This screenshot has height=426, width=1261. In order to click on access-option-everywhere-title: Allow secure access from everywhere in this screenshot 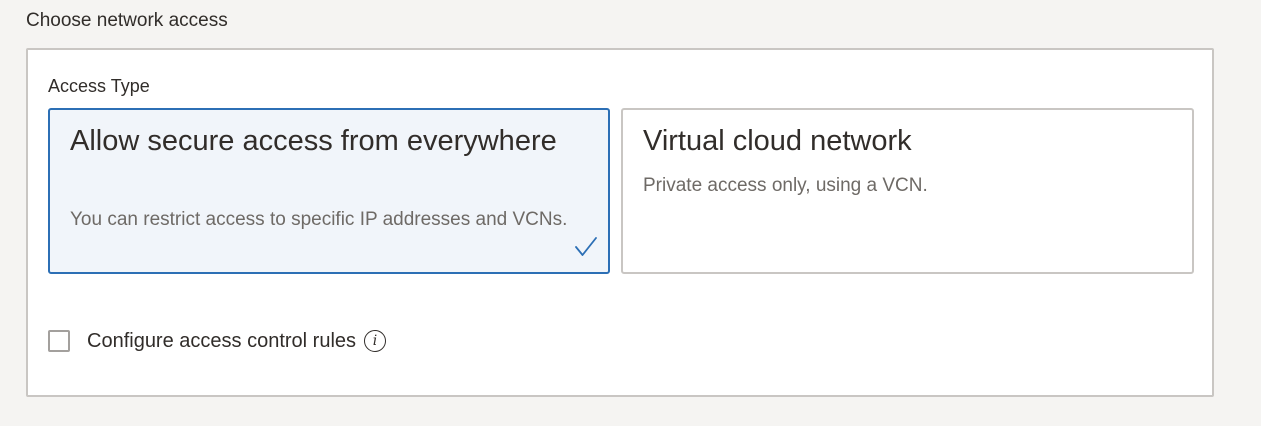, I will do `click(313, 141)`.